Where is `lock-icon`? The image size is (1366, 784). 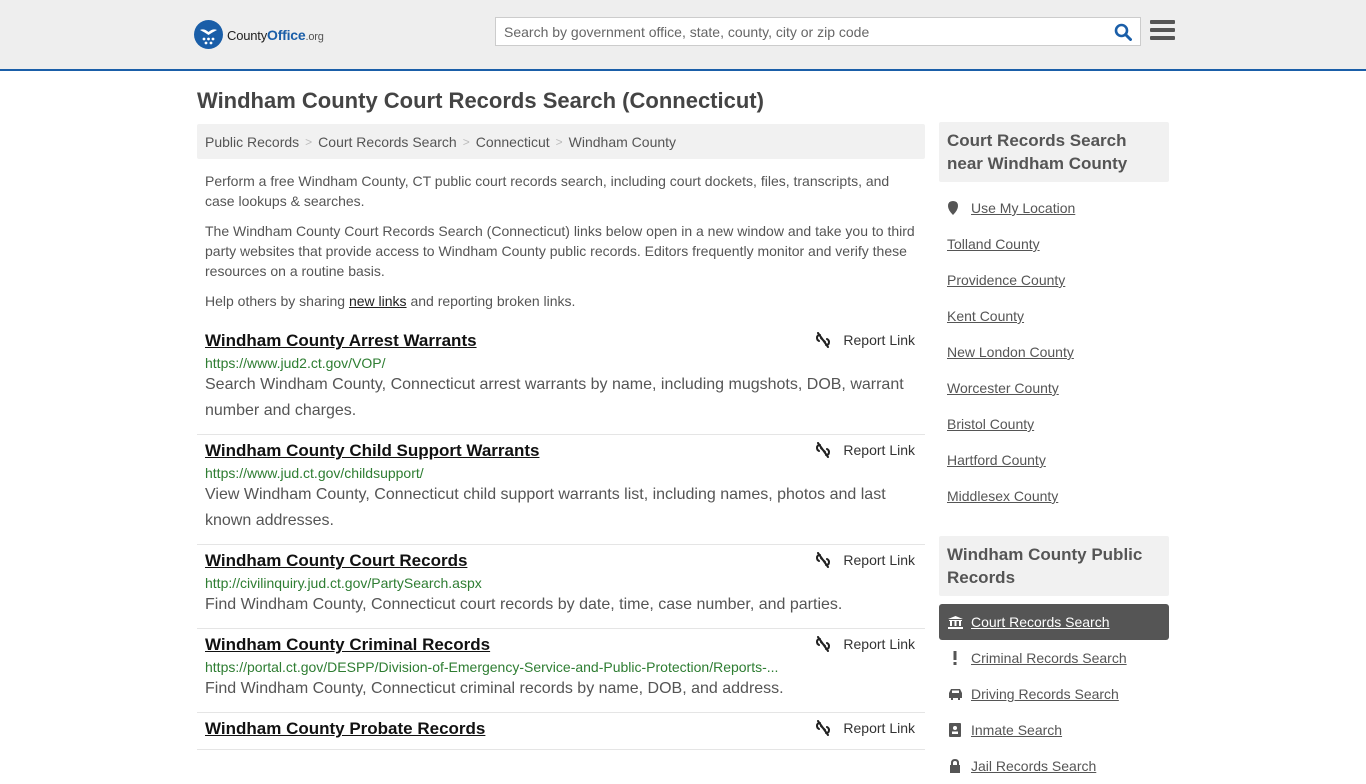 lock-icon is located at coordinates (955, 766).